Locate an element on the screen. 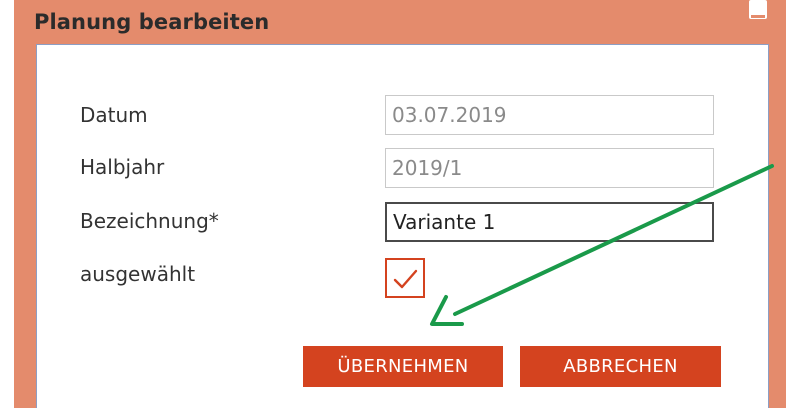 Image resolution: width=787 pixels, height=408 pixels. bezeichnung-label: Bezeichnung* is located at coordinates (149, 221).